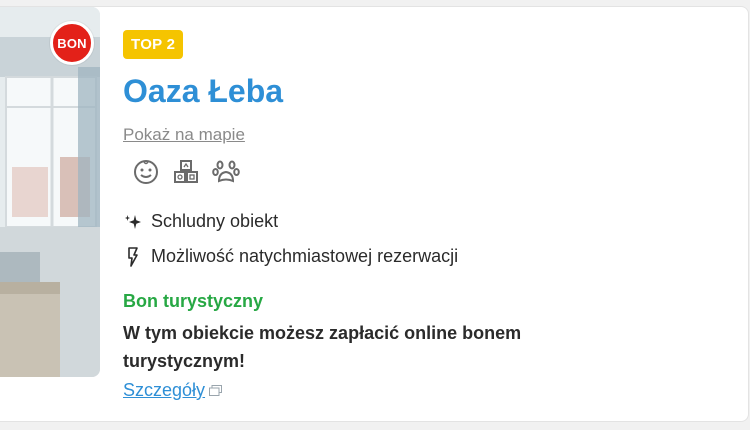 The image size is (750, 430). I want to click on child-friendly-icon, so click(146, 172).